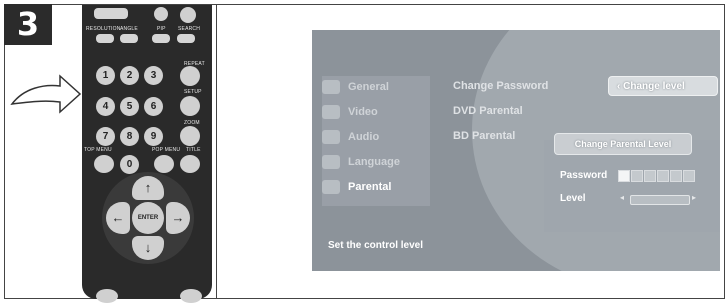 The width and height of the screenshot is (725, 303). I want to click on bottom-right-button, so click(191, 296).